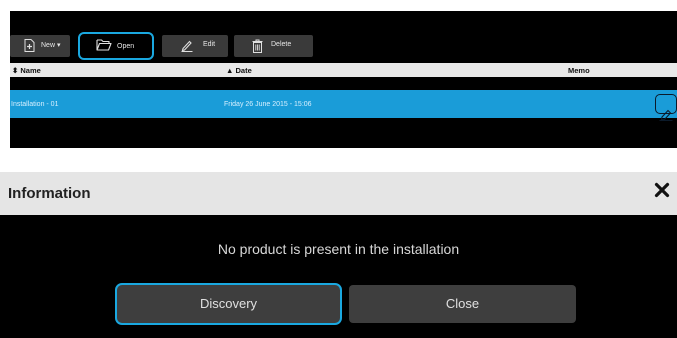 Image resolution: width=677 pixels, height=338 pixels. Describe the element at coordinates (257, 47) in the screenshot. I see `trash-icon` at that location.